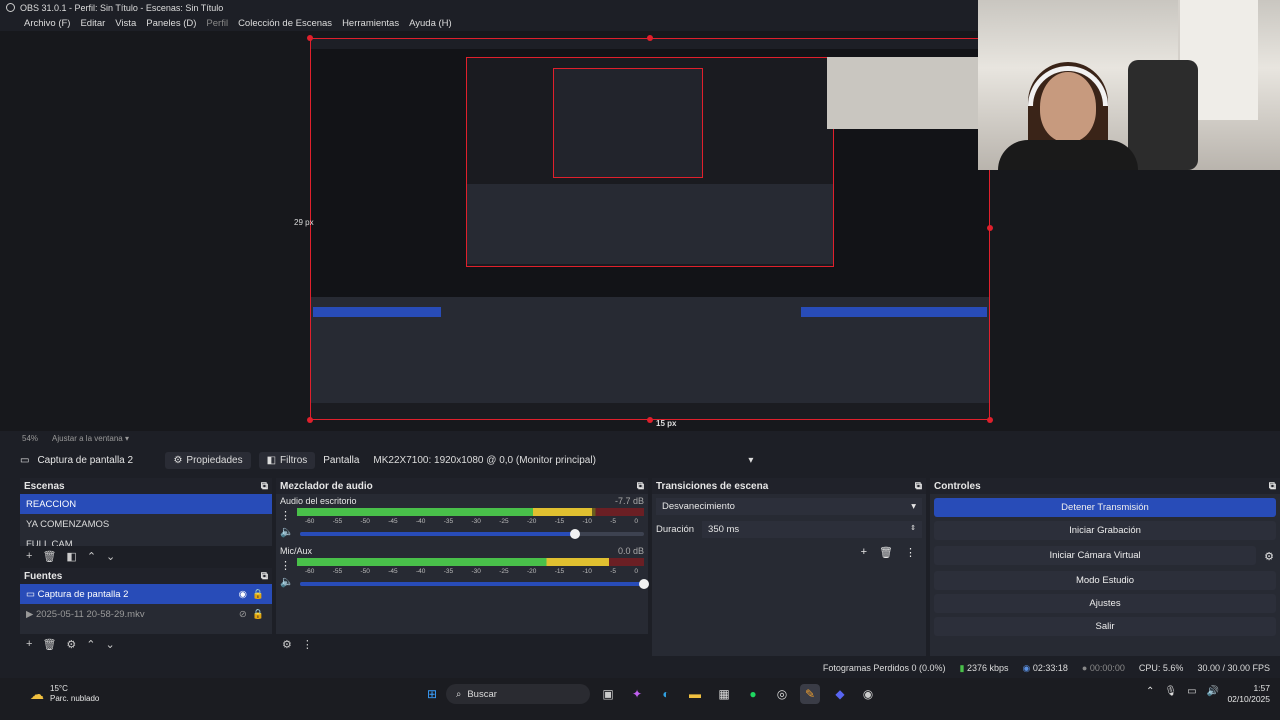 This screenshot has width=1280, height=720. What do you see at coordinates (146, 540) in the screenshot?
I see `scene-item: FULL CAM` at bounding box center [146, 540].